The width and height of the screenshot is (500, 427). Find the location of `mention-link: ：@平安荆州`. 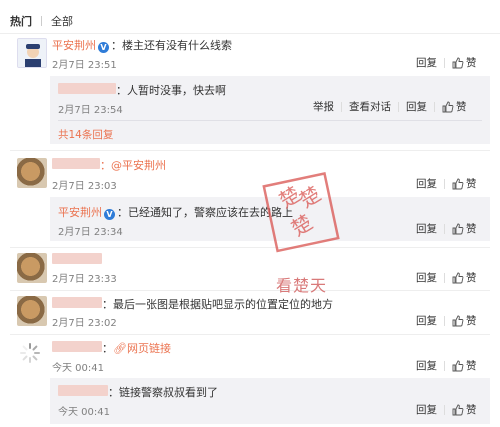

mention-link: ：@平安荆州 is located at coordinates (133, 165).